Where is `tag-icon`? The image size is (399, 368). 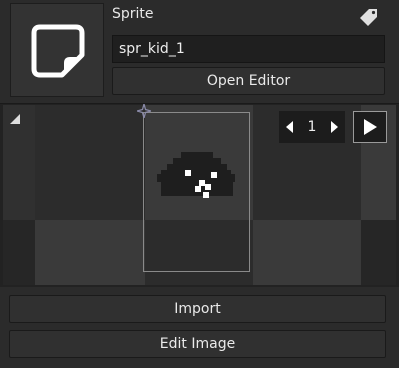
tag-icon is located at coordinates (369, 18).